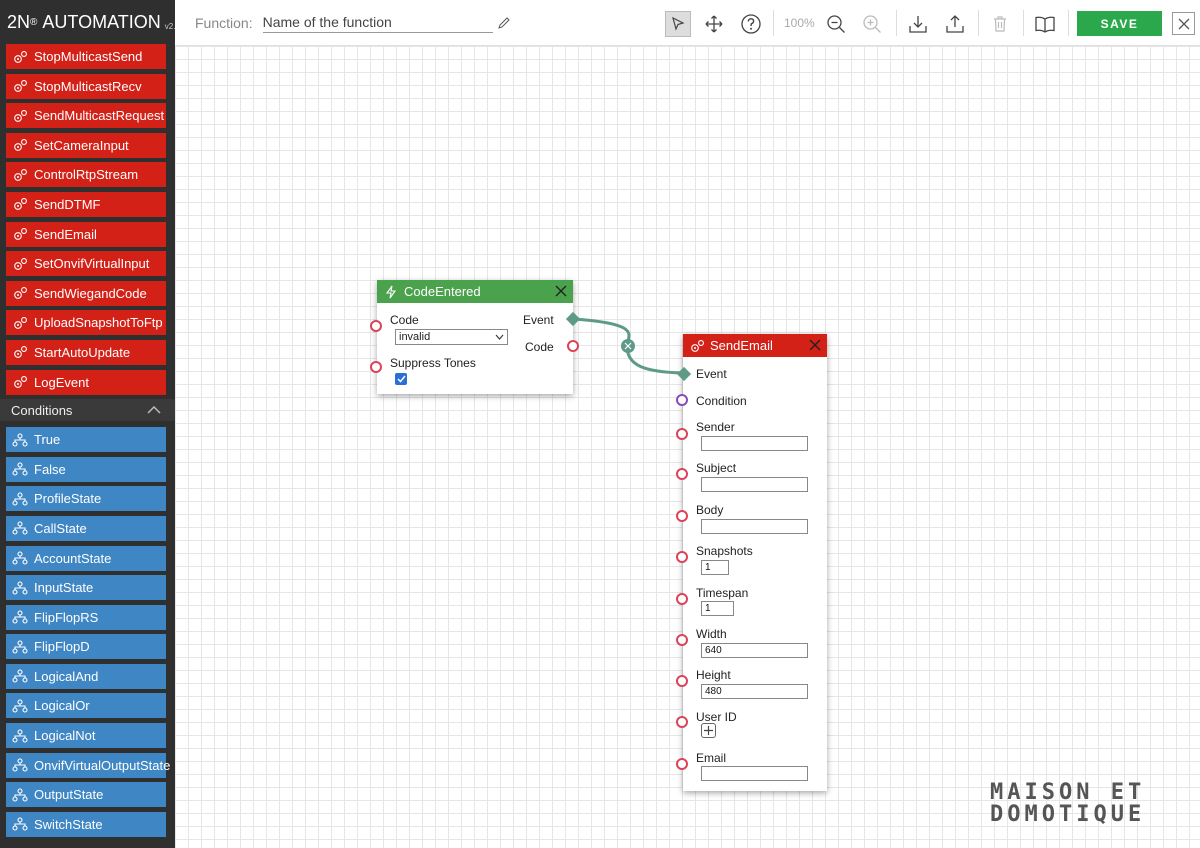  Describe the element at coordinates (377, 22) in the screenshot. I see `function-name-input` at that location.